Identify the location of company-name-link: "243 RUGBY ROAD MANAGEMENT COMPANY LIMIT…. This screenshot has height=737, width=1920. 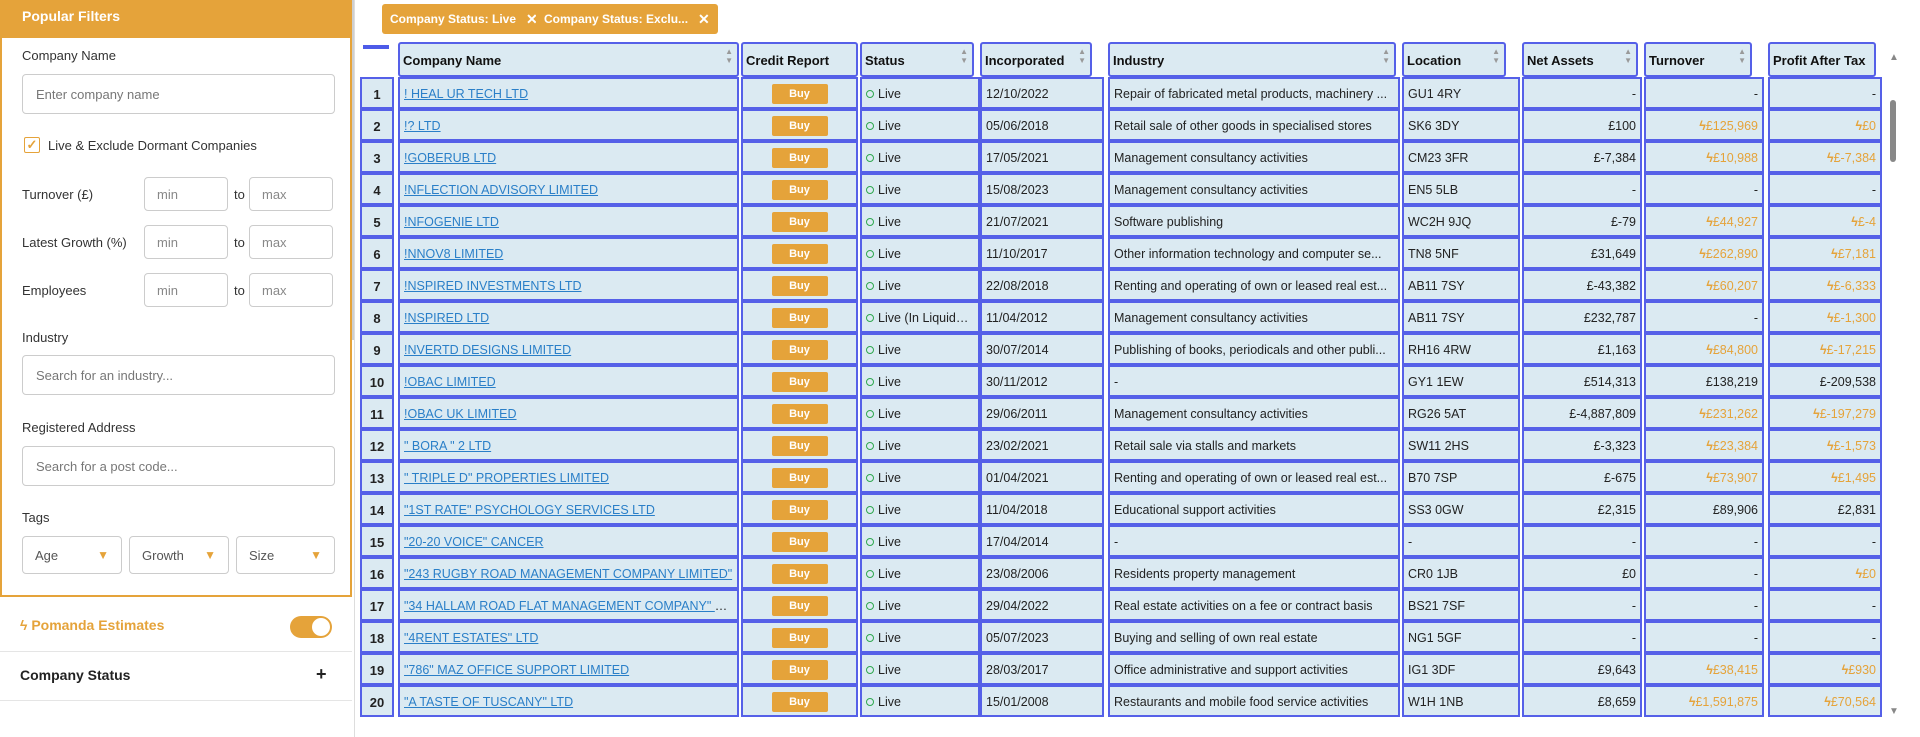
(568, 574).